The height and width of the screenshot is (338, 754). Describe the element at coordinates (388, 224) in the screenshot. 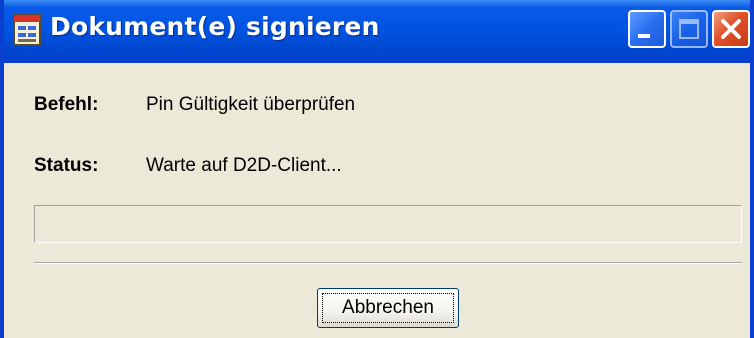

I see `progress-bar` at that location.